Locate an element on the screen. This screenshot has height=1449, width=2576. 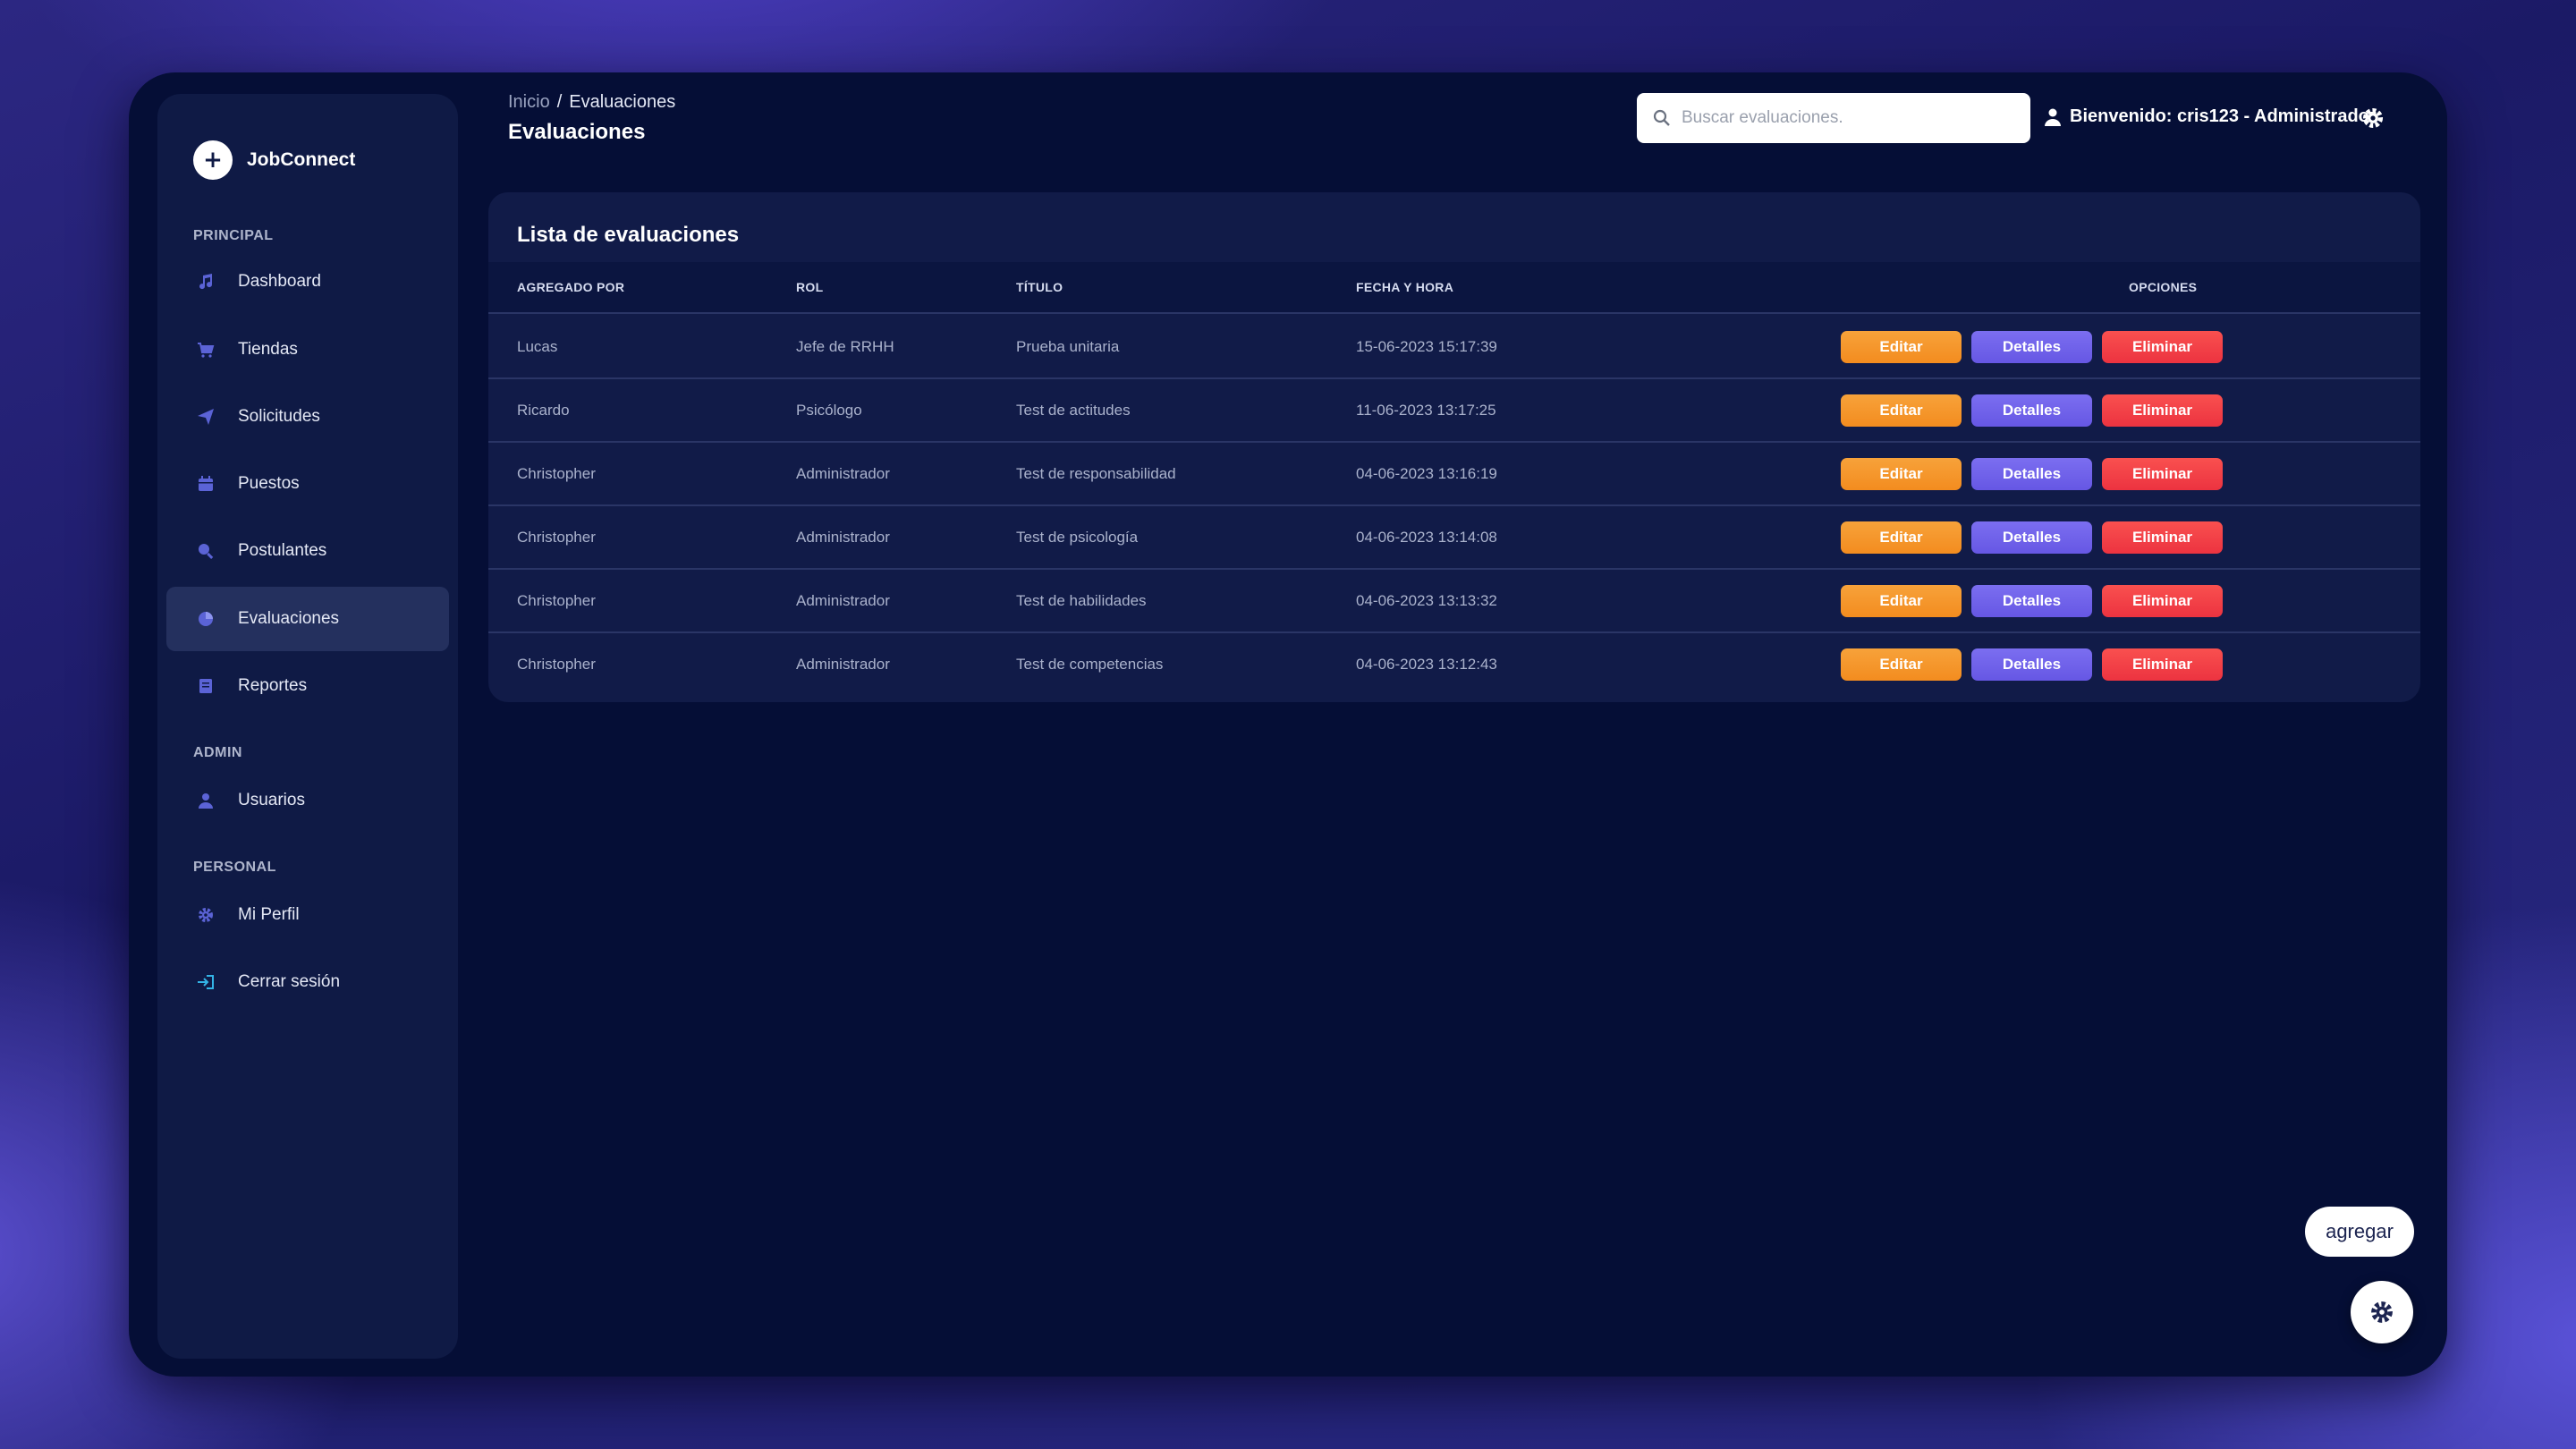
sidebar-item-label: Usuarios is located at coordinates (271, 800).